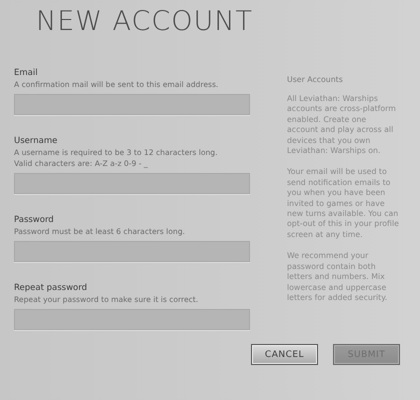 The width and height of the screenshot is (420, 400). I want to click on page-title: NEW ACCOUNT, so click(144, 21).